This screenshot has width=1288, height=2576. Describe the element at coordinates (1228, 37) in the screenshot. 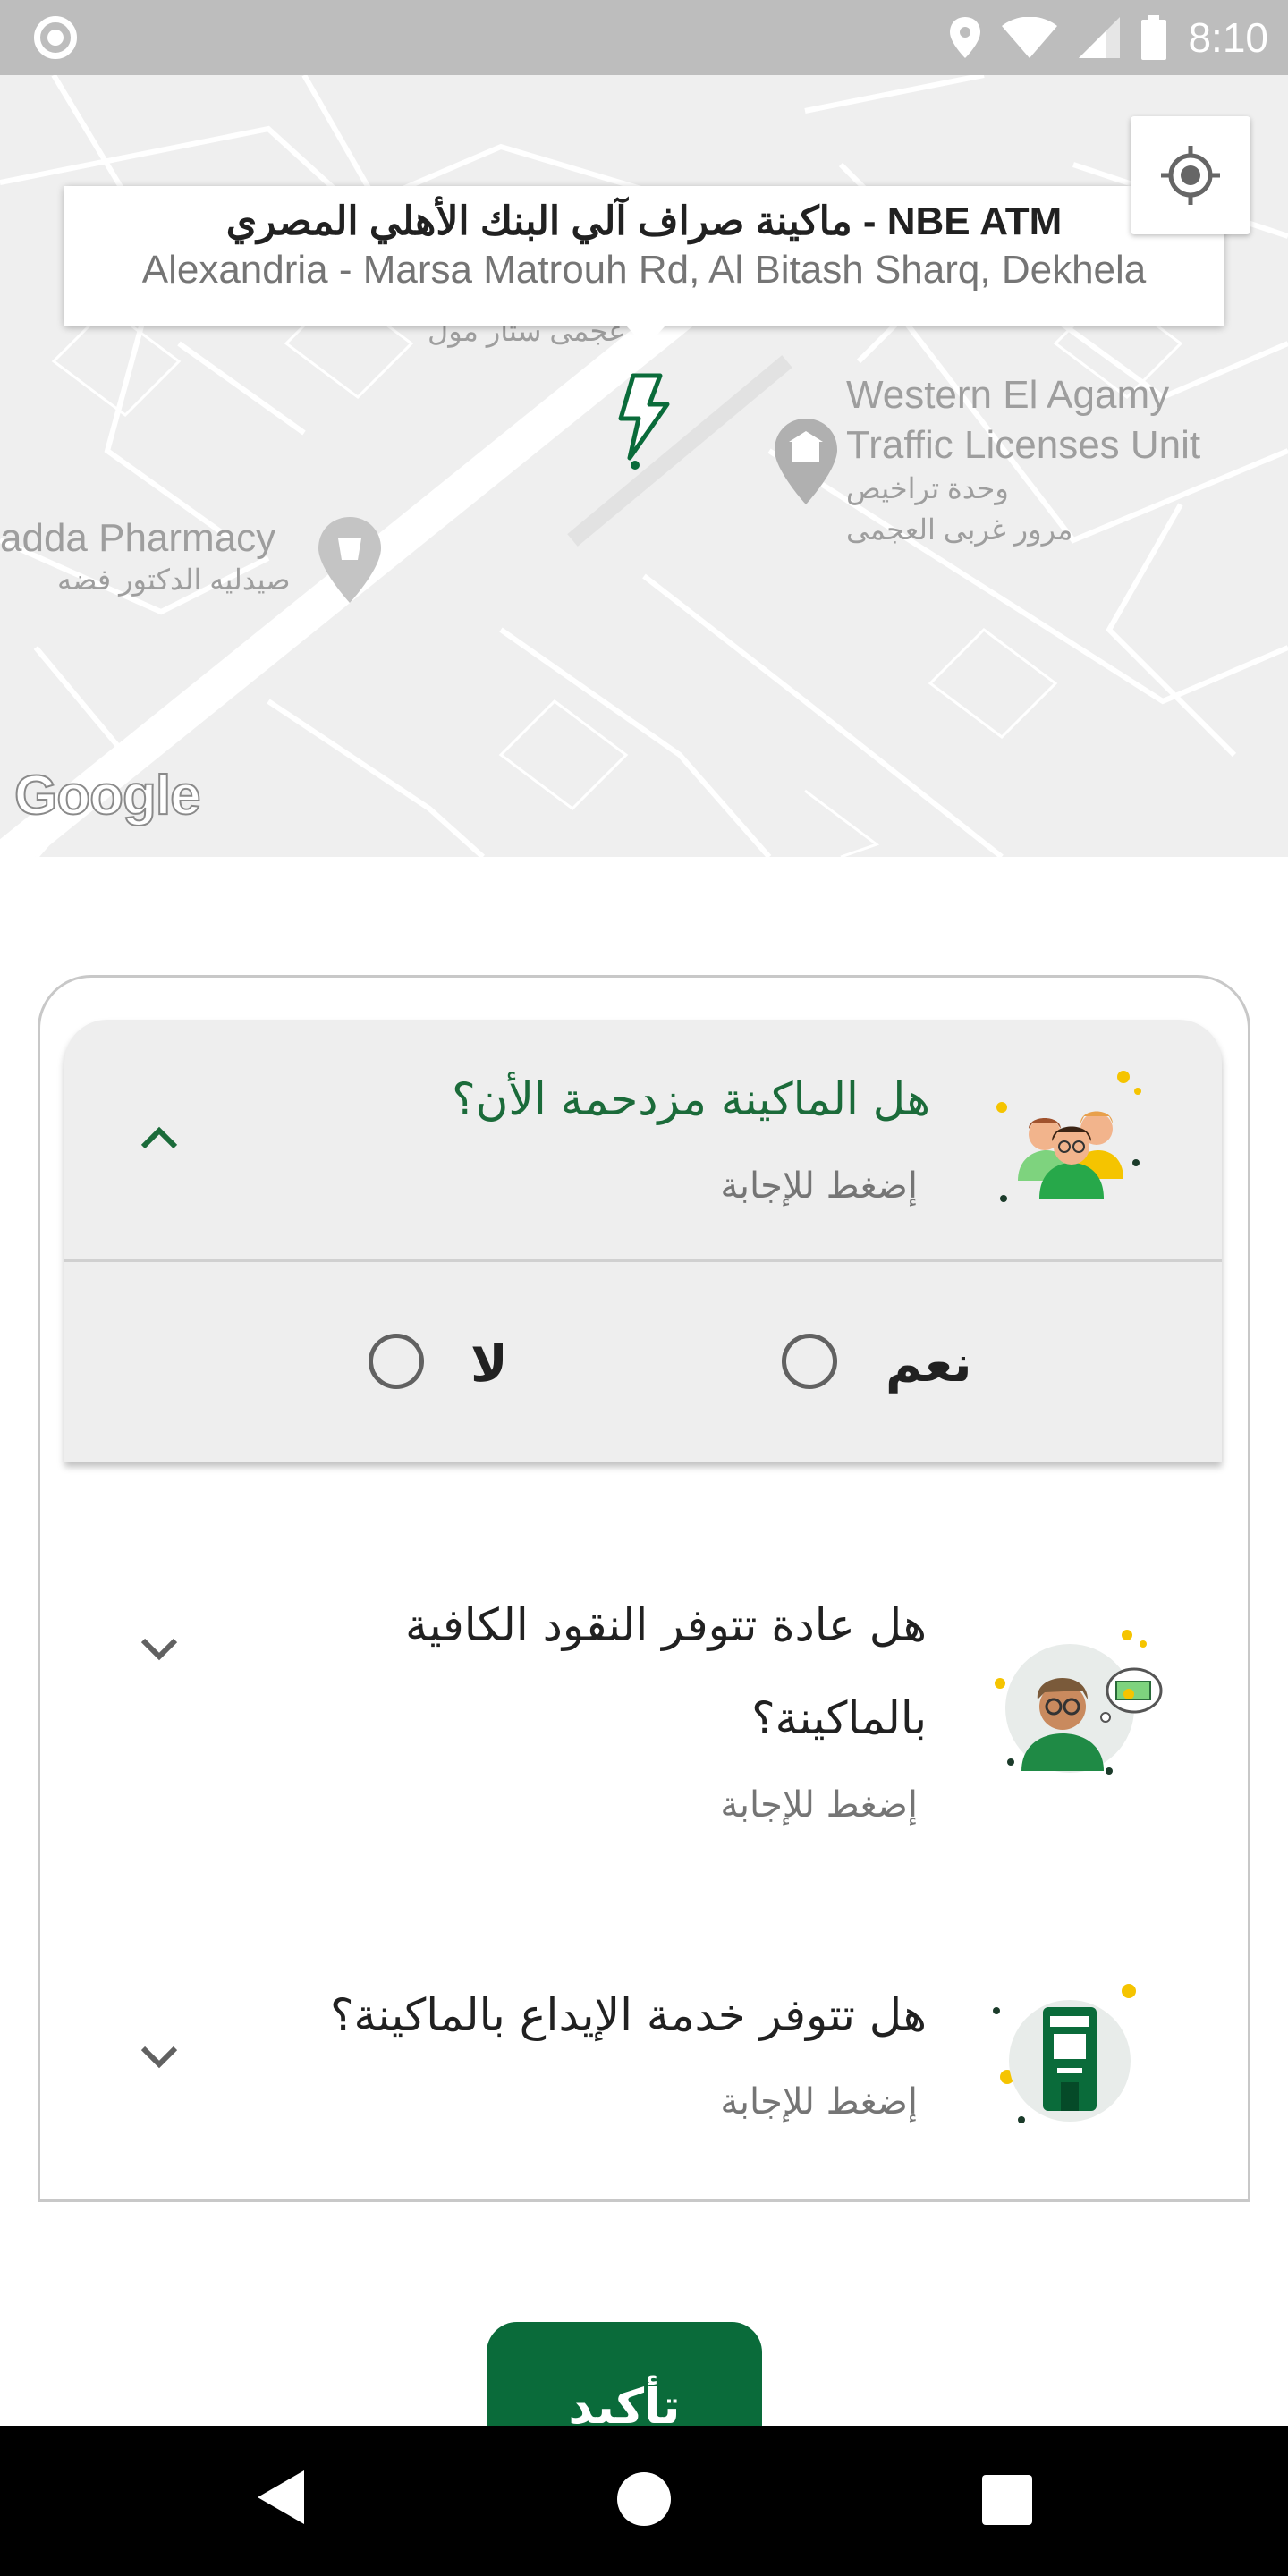

I see `status-time: 8:10` at that location.